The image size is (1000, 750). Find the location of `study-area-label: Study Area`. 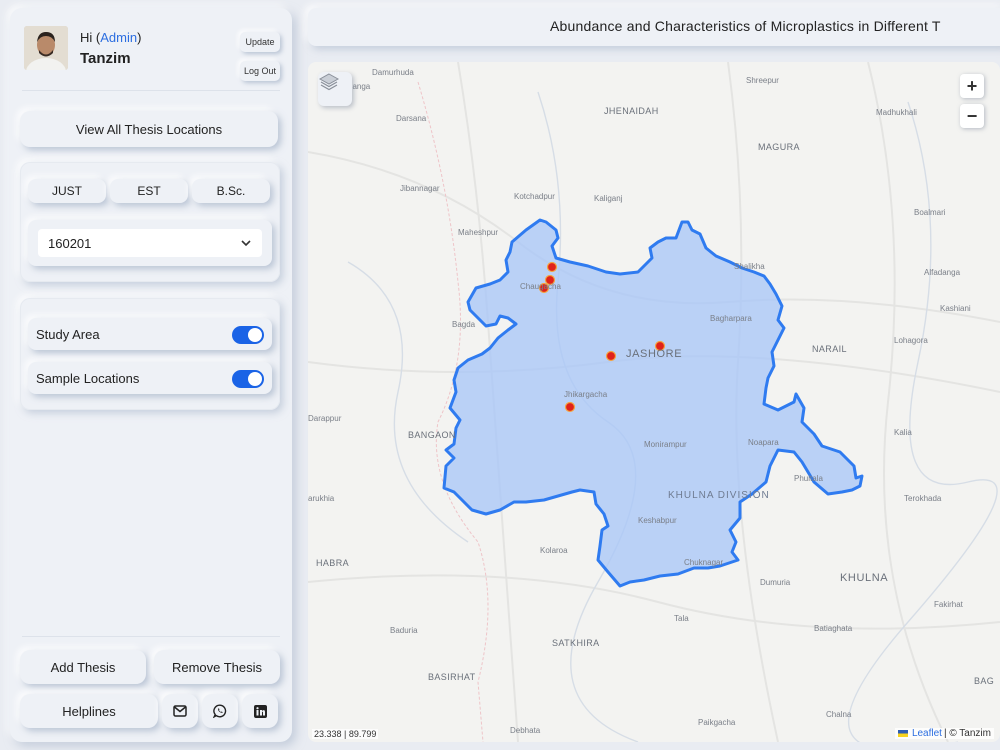

study-area-label: Study Area is located at coordinates (68, 334).